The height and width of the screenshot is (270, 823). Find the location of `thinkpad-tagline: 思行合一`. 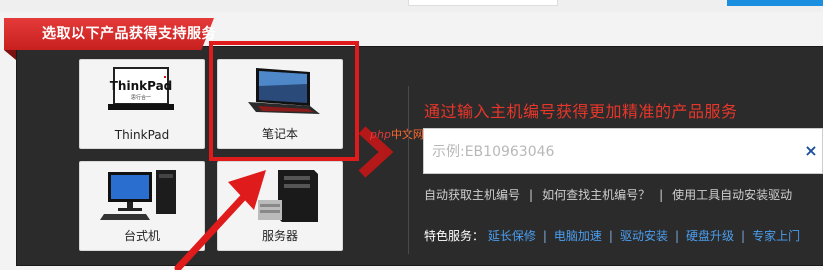

thinkpad-tagline: 思行合一 is located at coordinates (141, 97).